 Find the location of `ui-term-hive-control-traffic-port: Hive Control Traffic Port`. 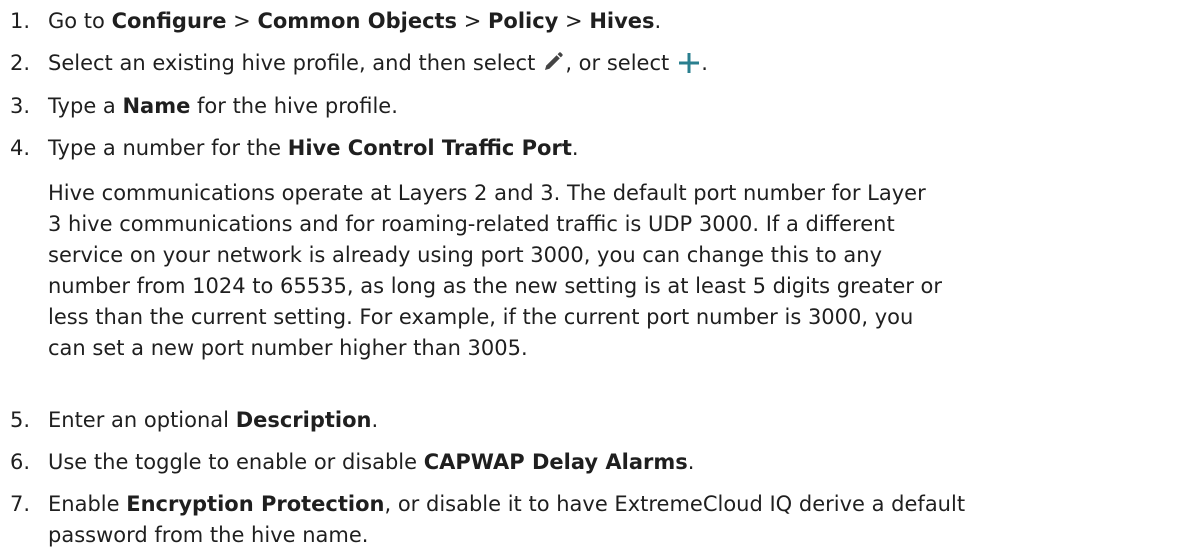

ui-term-hive-control-traffic-port: Hive Control Traffic Port is located at coordinates (429, 148).